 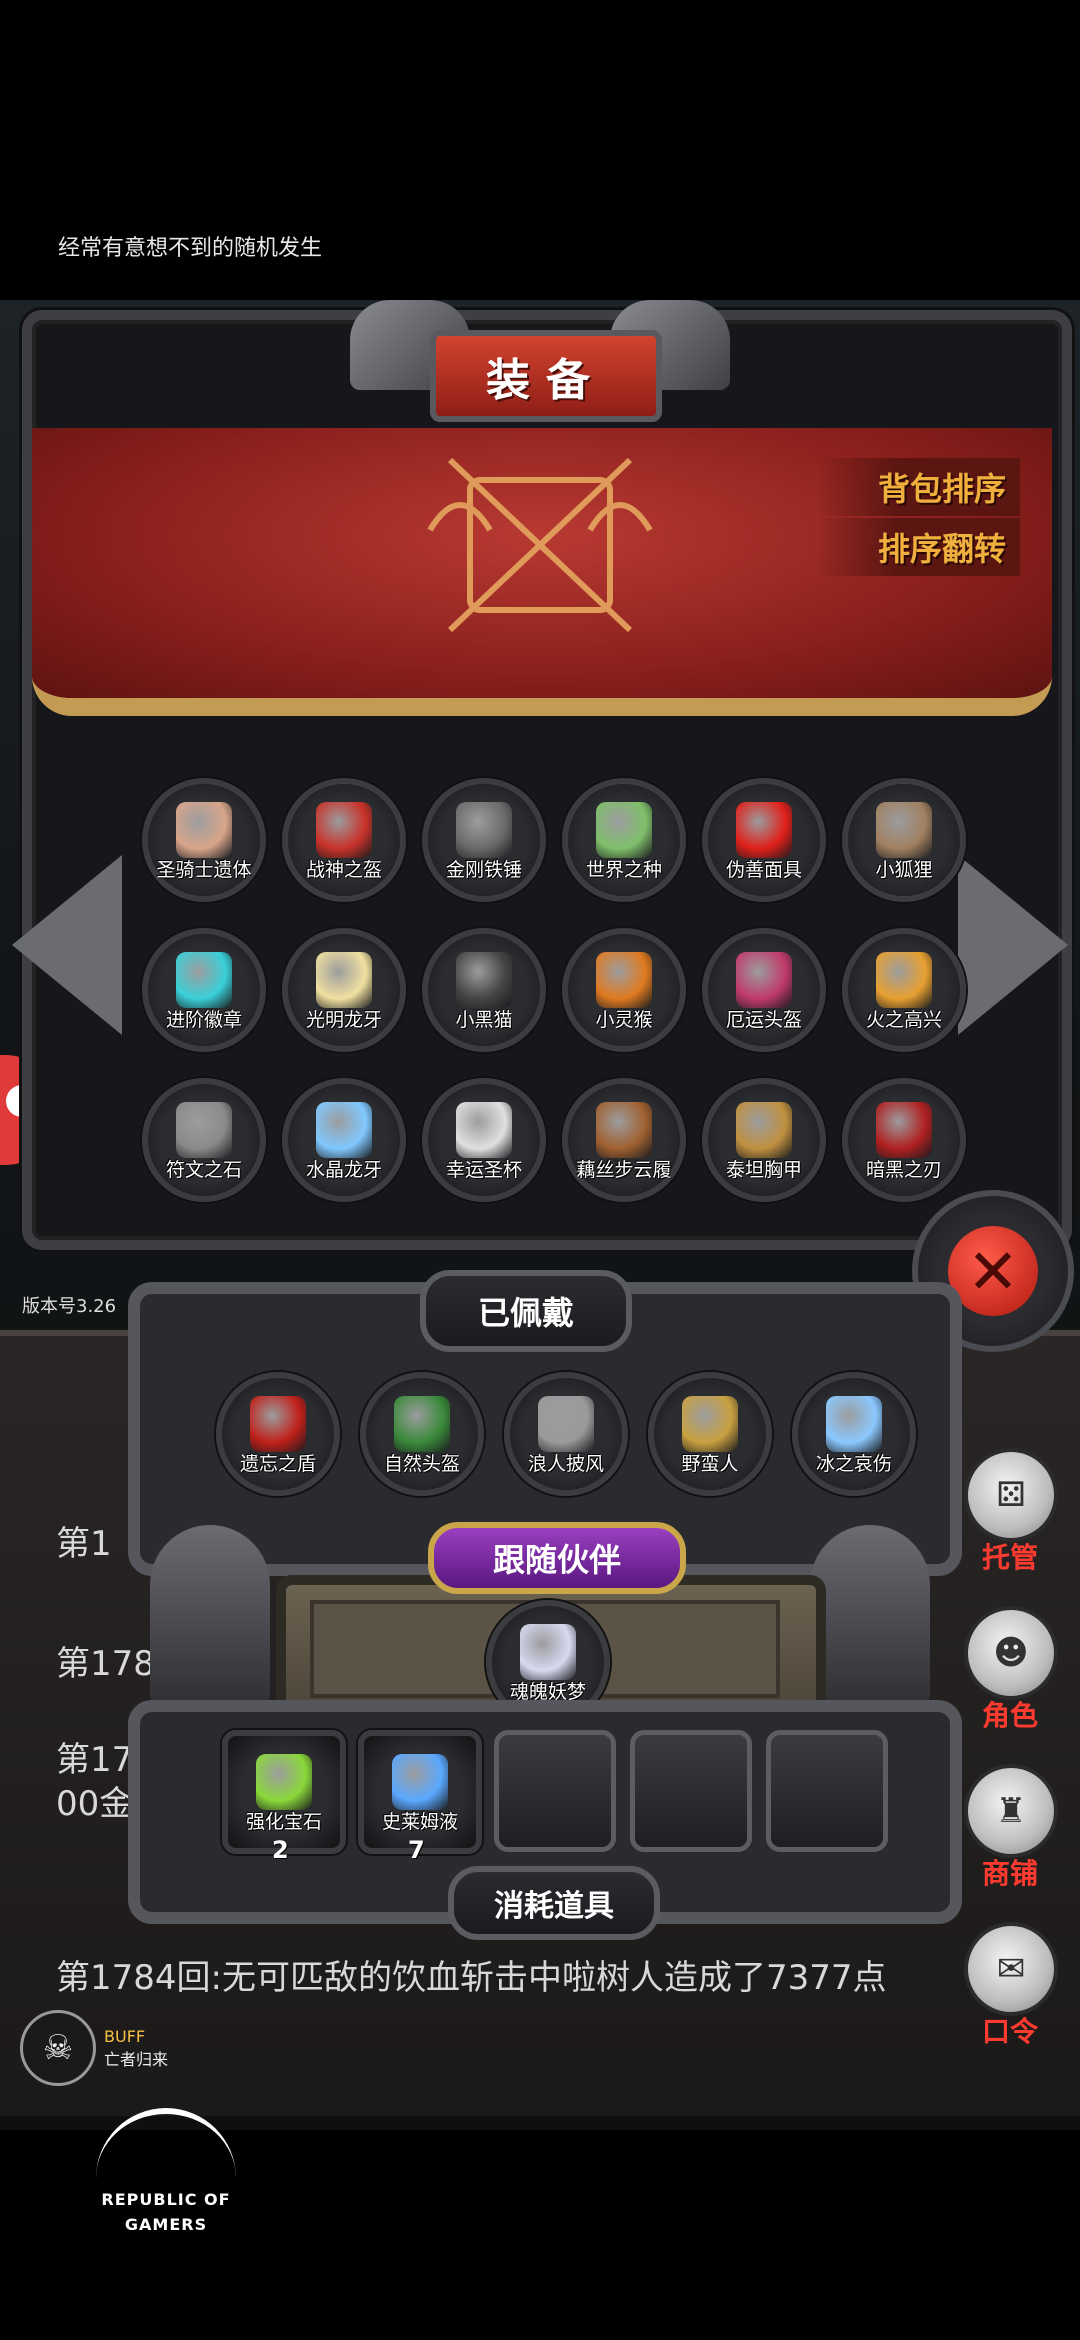 I want to click on buff-indicator: ☠ BUFF 亡者归来, so click(x=94, y=2048).